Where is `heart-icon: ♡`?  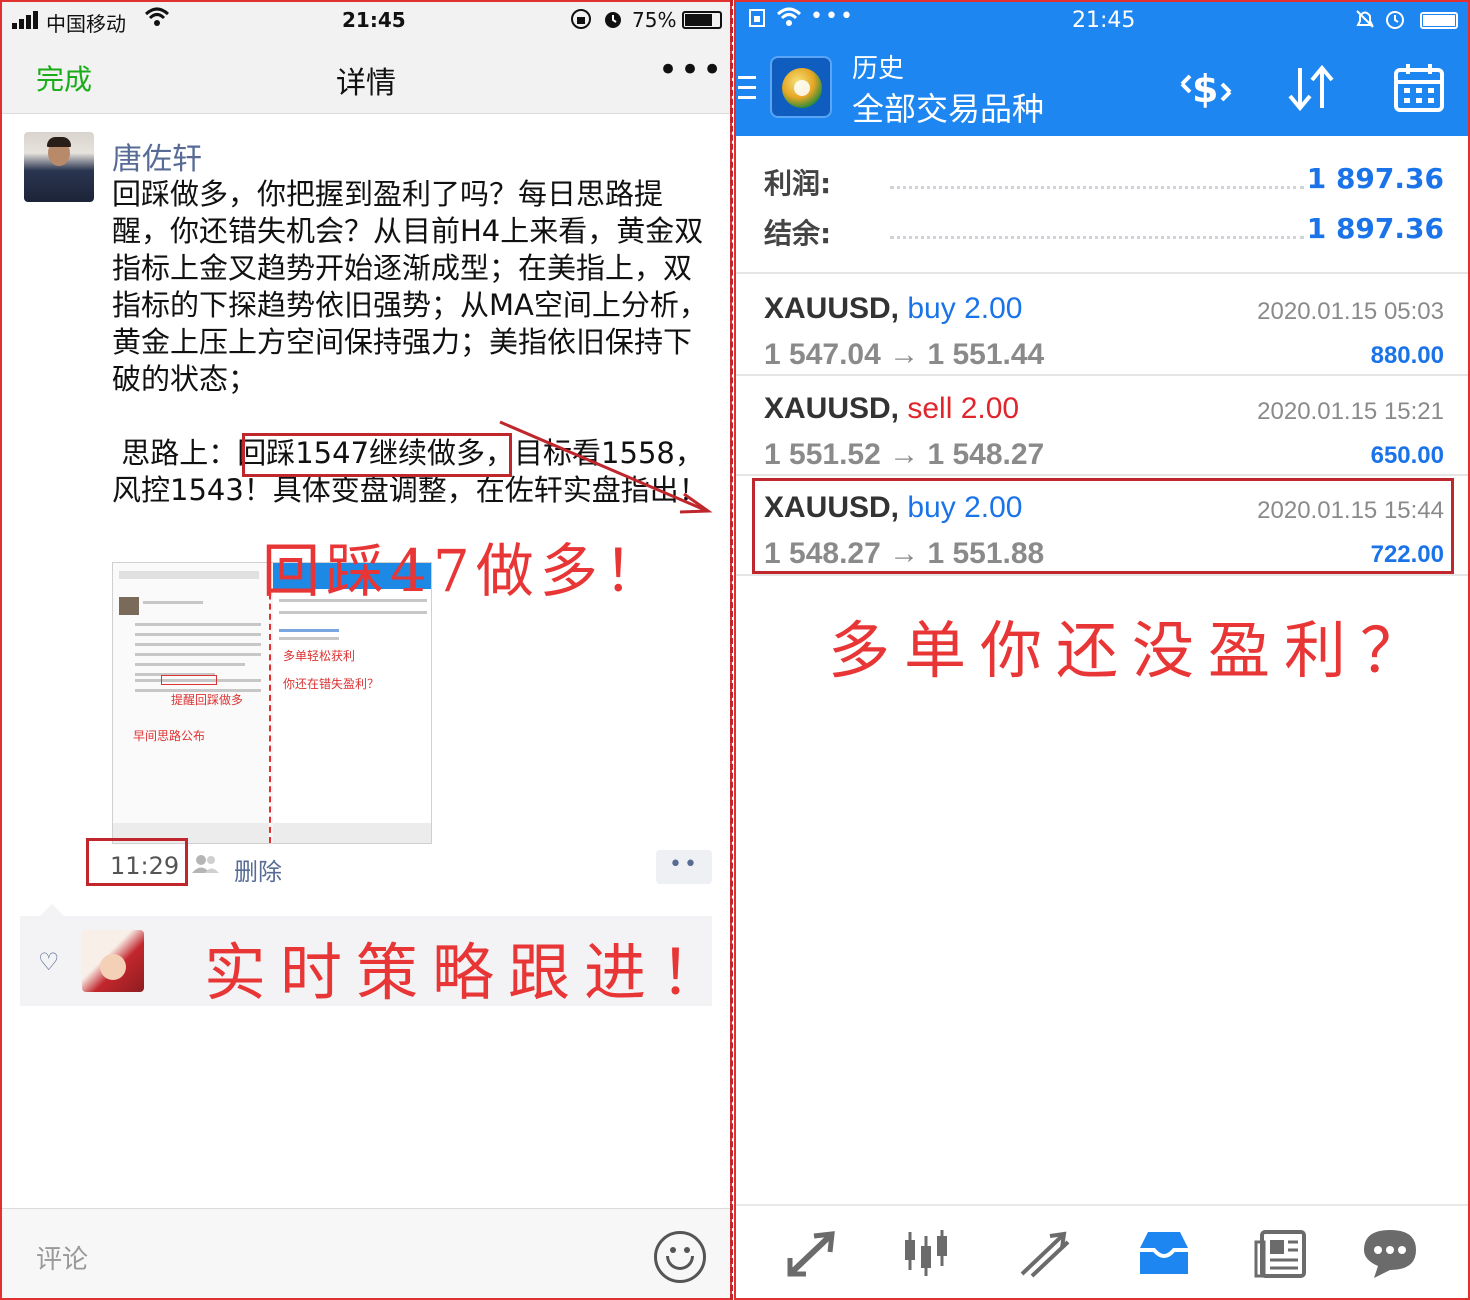
heart-icon: ♡ is located at coordinates (49, 962).